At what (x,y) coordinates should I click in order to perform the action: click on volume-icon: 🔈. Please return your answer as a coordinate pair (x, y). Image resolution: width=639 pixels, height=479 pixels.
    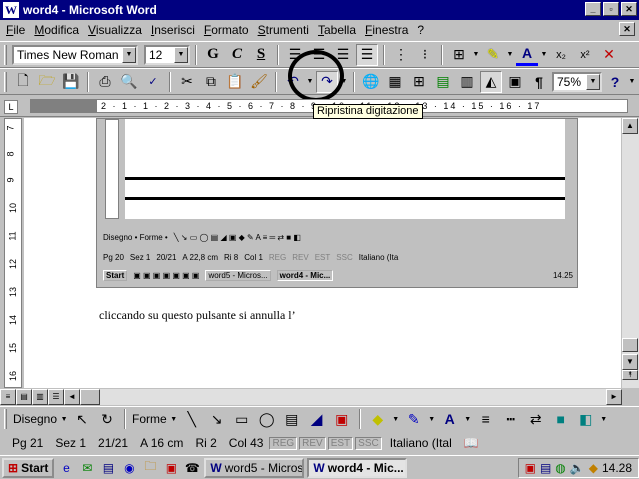
    Looking at the image, I should click on (577, 468).